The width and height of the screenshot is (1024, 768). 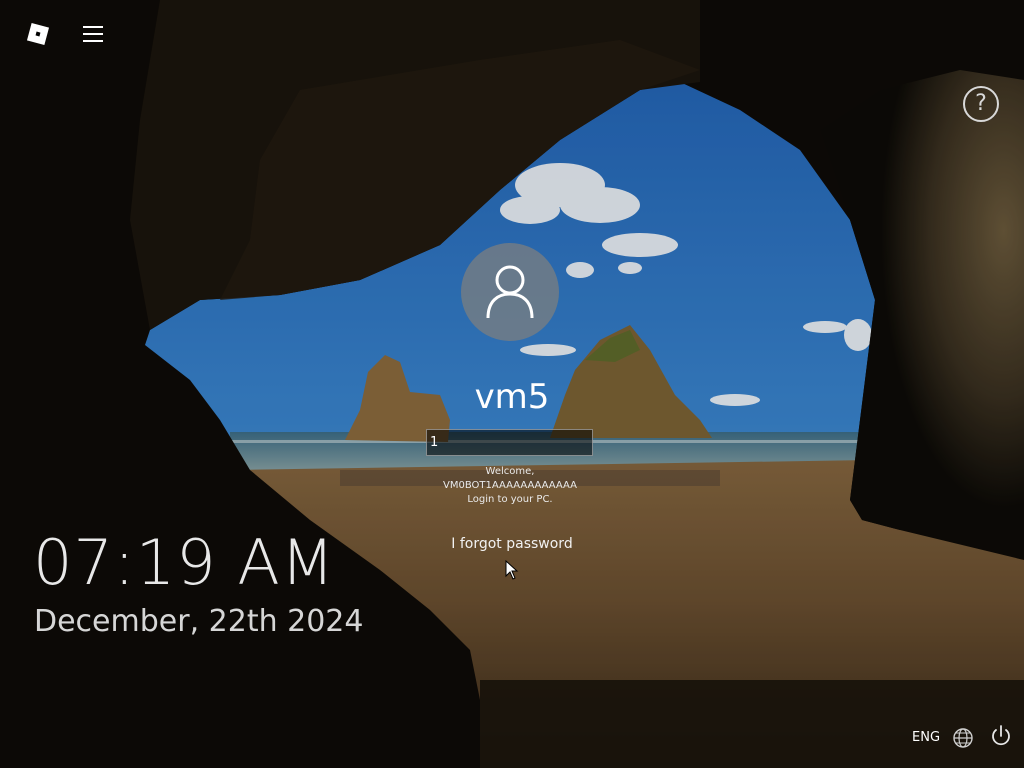 I want to click on password-input, so click(x=509, y=442).